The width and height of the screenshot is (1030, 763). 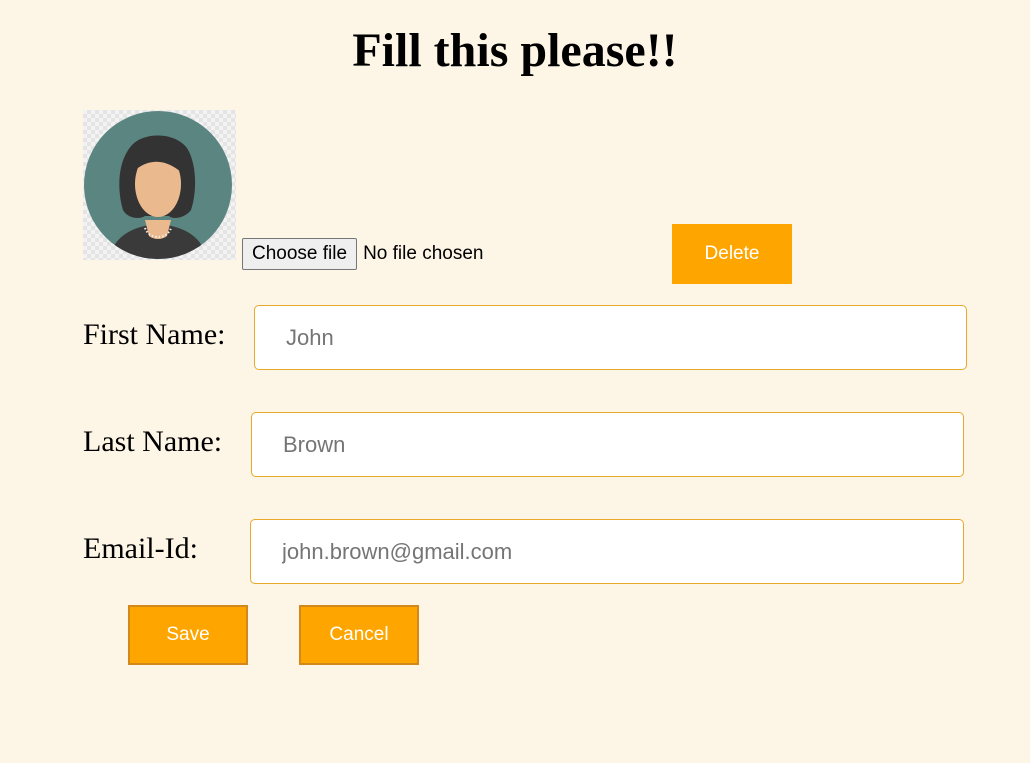 I want to click on last-name-input, so click(x=607, y=444).